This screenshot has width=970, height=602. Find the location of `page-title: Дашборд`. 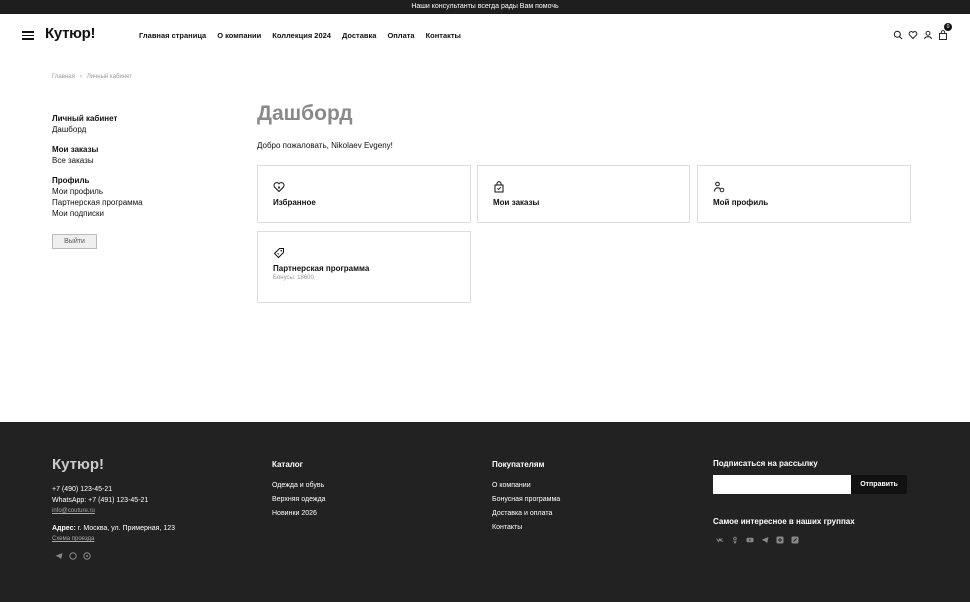

page-title: Дашборд is located at coordinates (305, 113).